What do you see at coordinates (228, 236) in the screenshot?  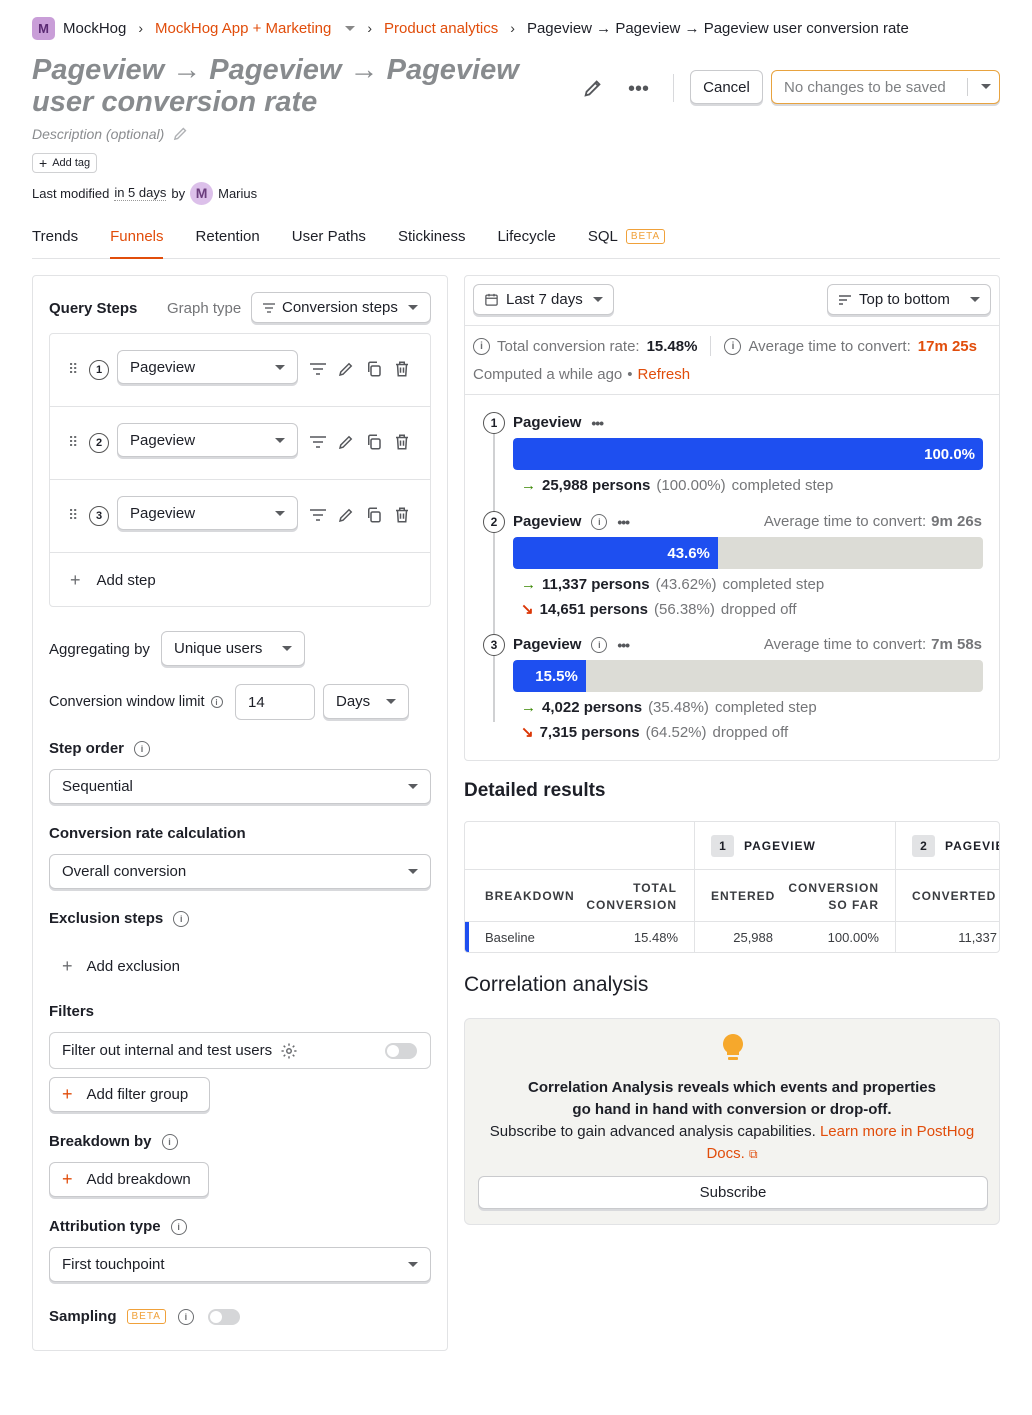 I see `tab-retention: Retention` at bounding box center [228, 236].